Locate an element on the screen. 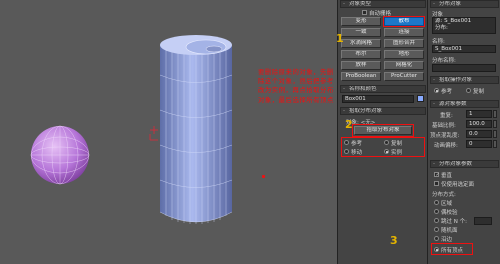 The width and height of the screenshot is (500, 264). ref-label: 参考 is located at coordinates (447, 92).